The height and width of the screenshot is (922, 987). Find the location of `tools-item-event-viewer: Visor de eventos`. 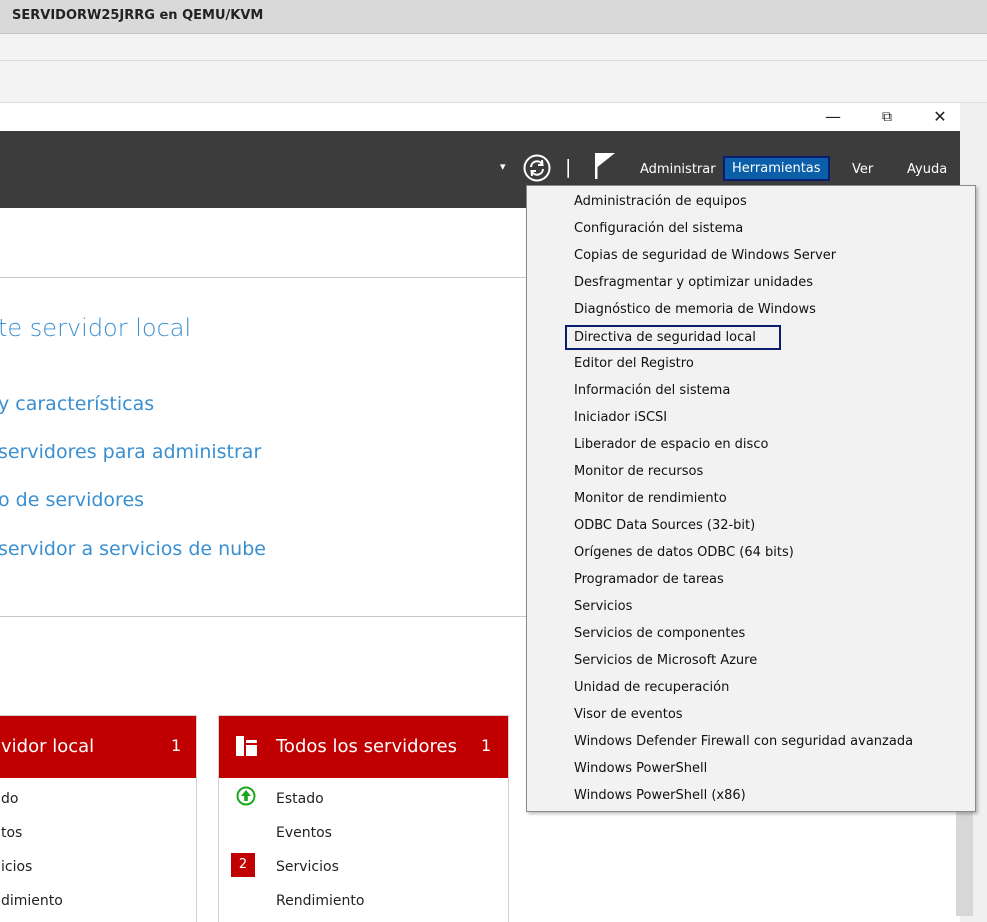

tools-item-event-viewer: Visor de eventos is located at coordinates (628, 715).